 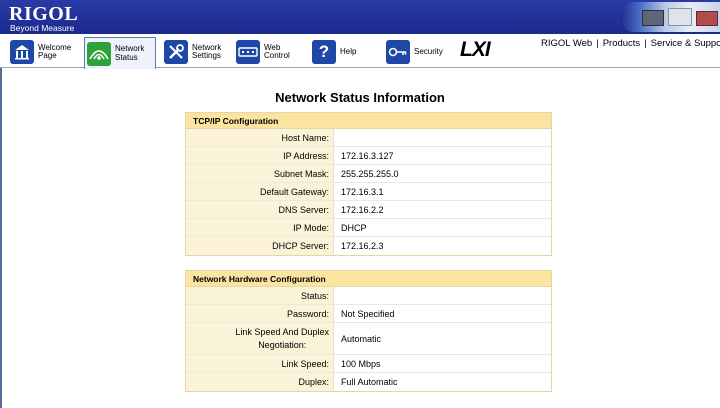 I want to click on table-row: Status:, so click(x=368, y=296).